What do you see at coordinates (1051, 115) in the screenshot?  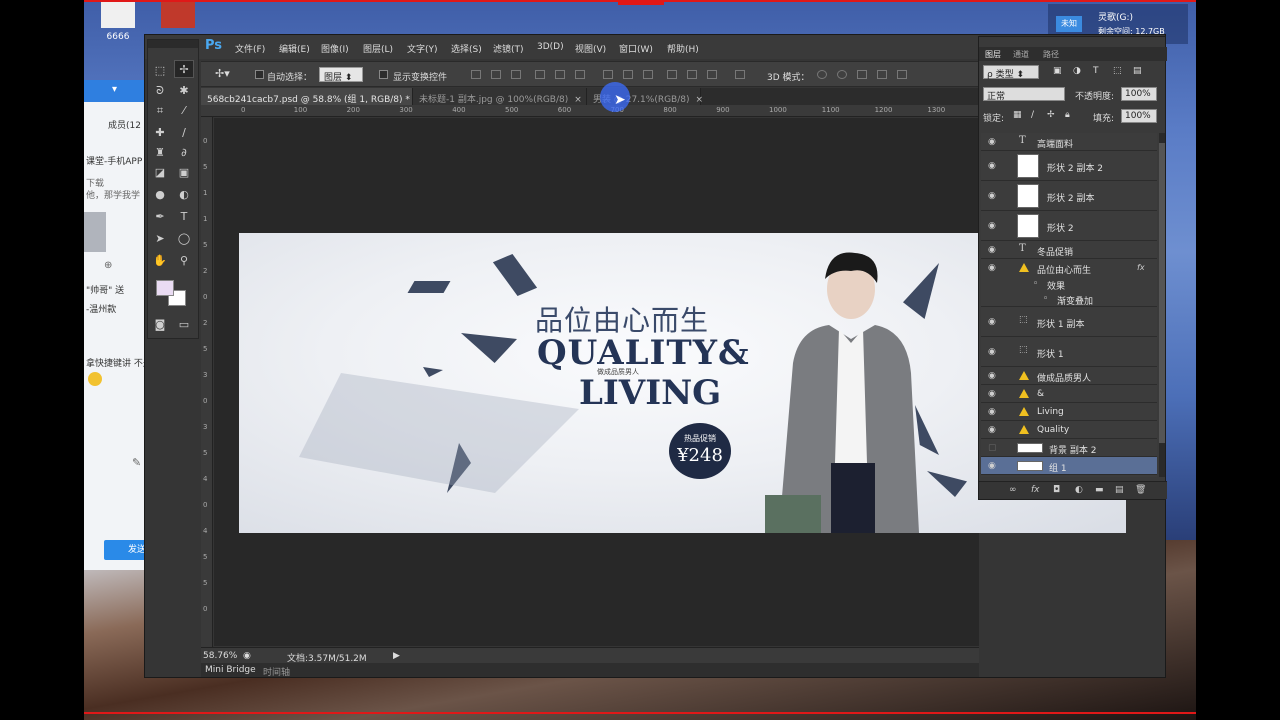 I see `lock-position-icon: ✢` at bounding box center [1051, 115].